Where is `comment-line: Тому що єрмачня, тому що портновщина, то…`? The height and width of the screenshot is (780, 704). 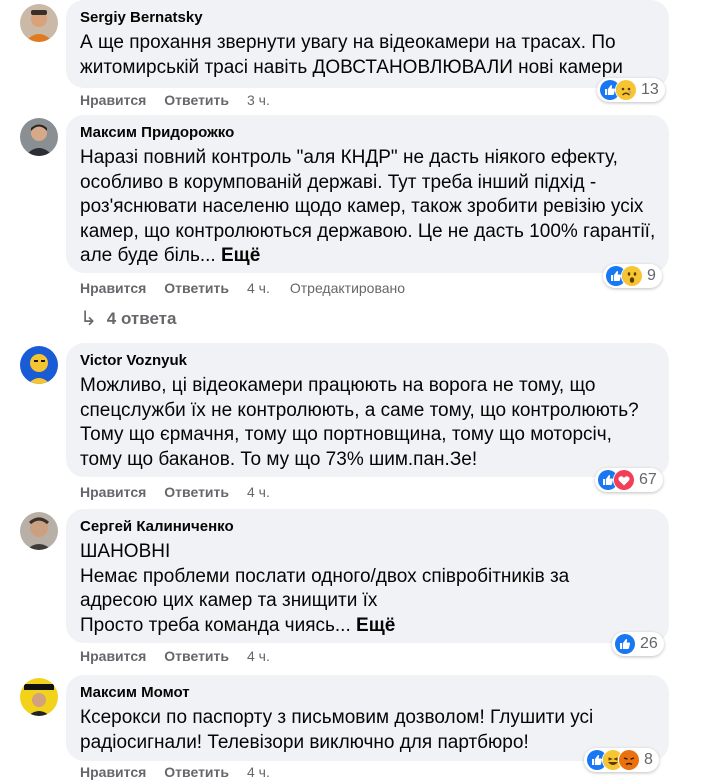 comment-line: Тому що єрмачня, тому що портновщина, то… is located at coordinates (346, 434).